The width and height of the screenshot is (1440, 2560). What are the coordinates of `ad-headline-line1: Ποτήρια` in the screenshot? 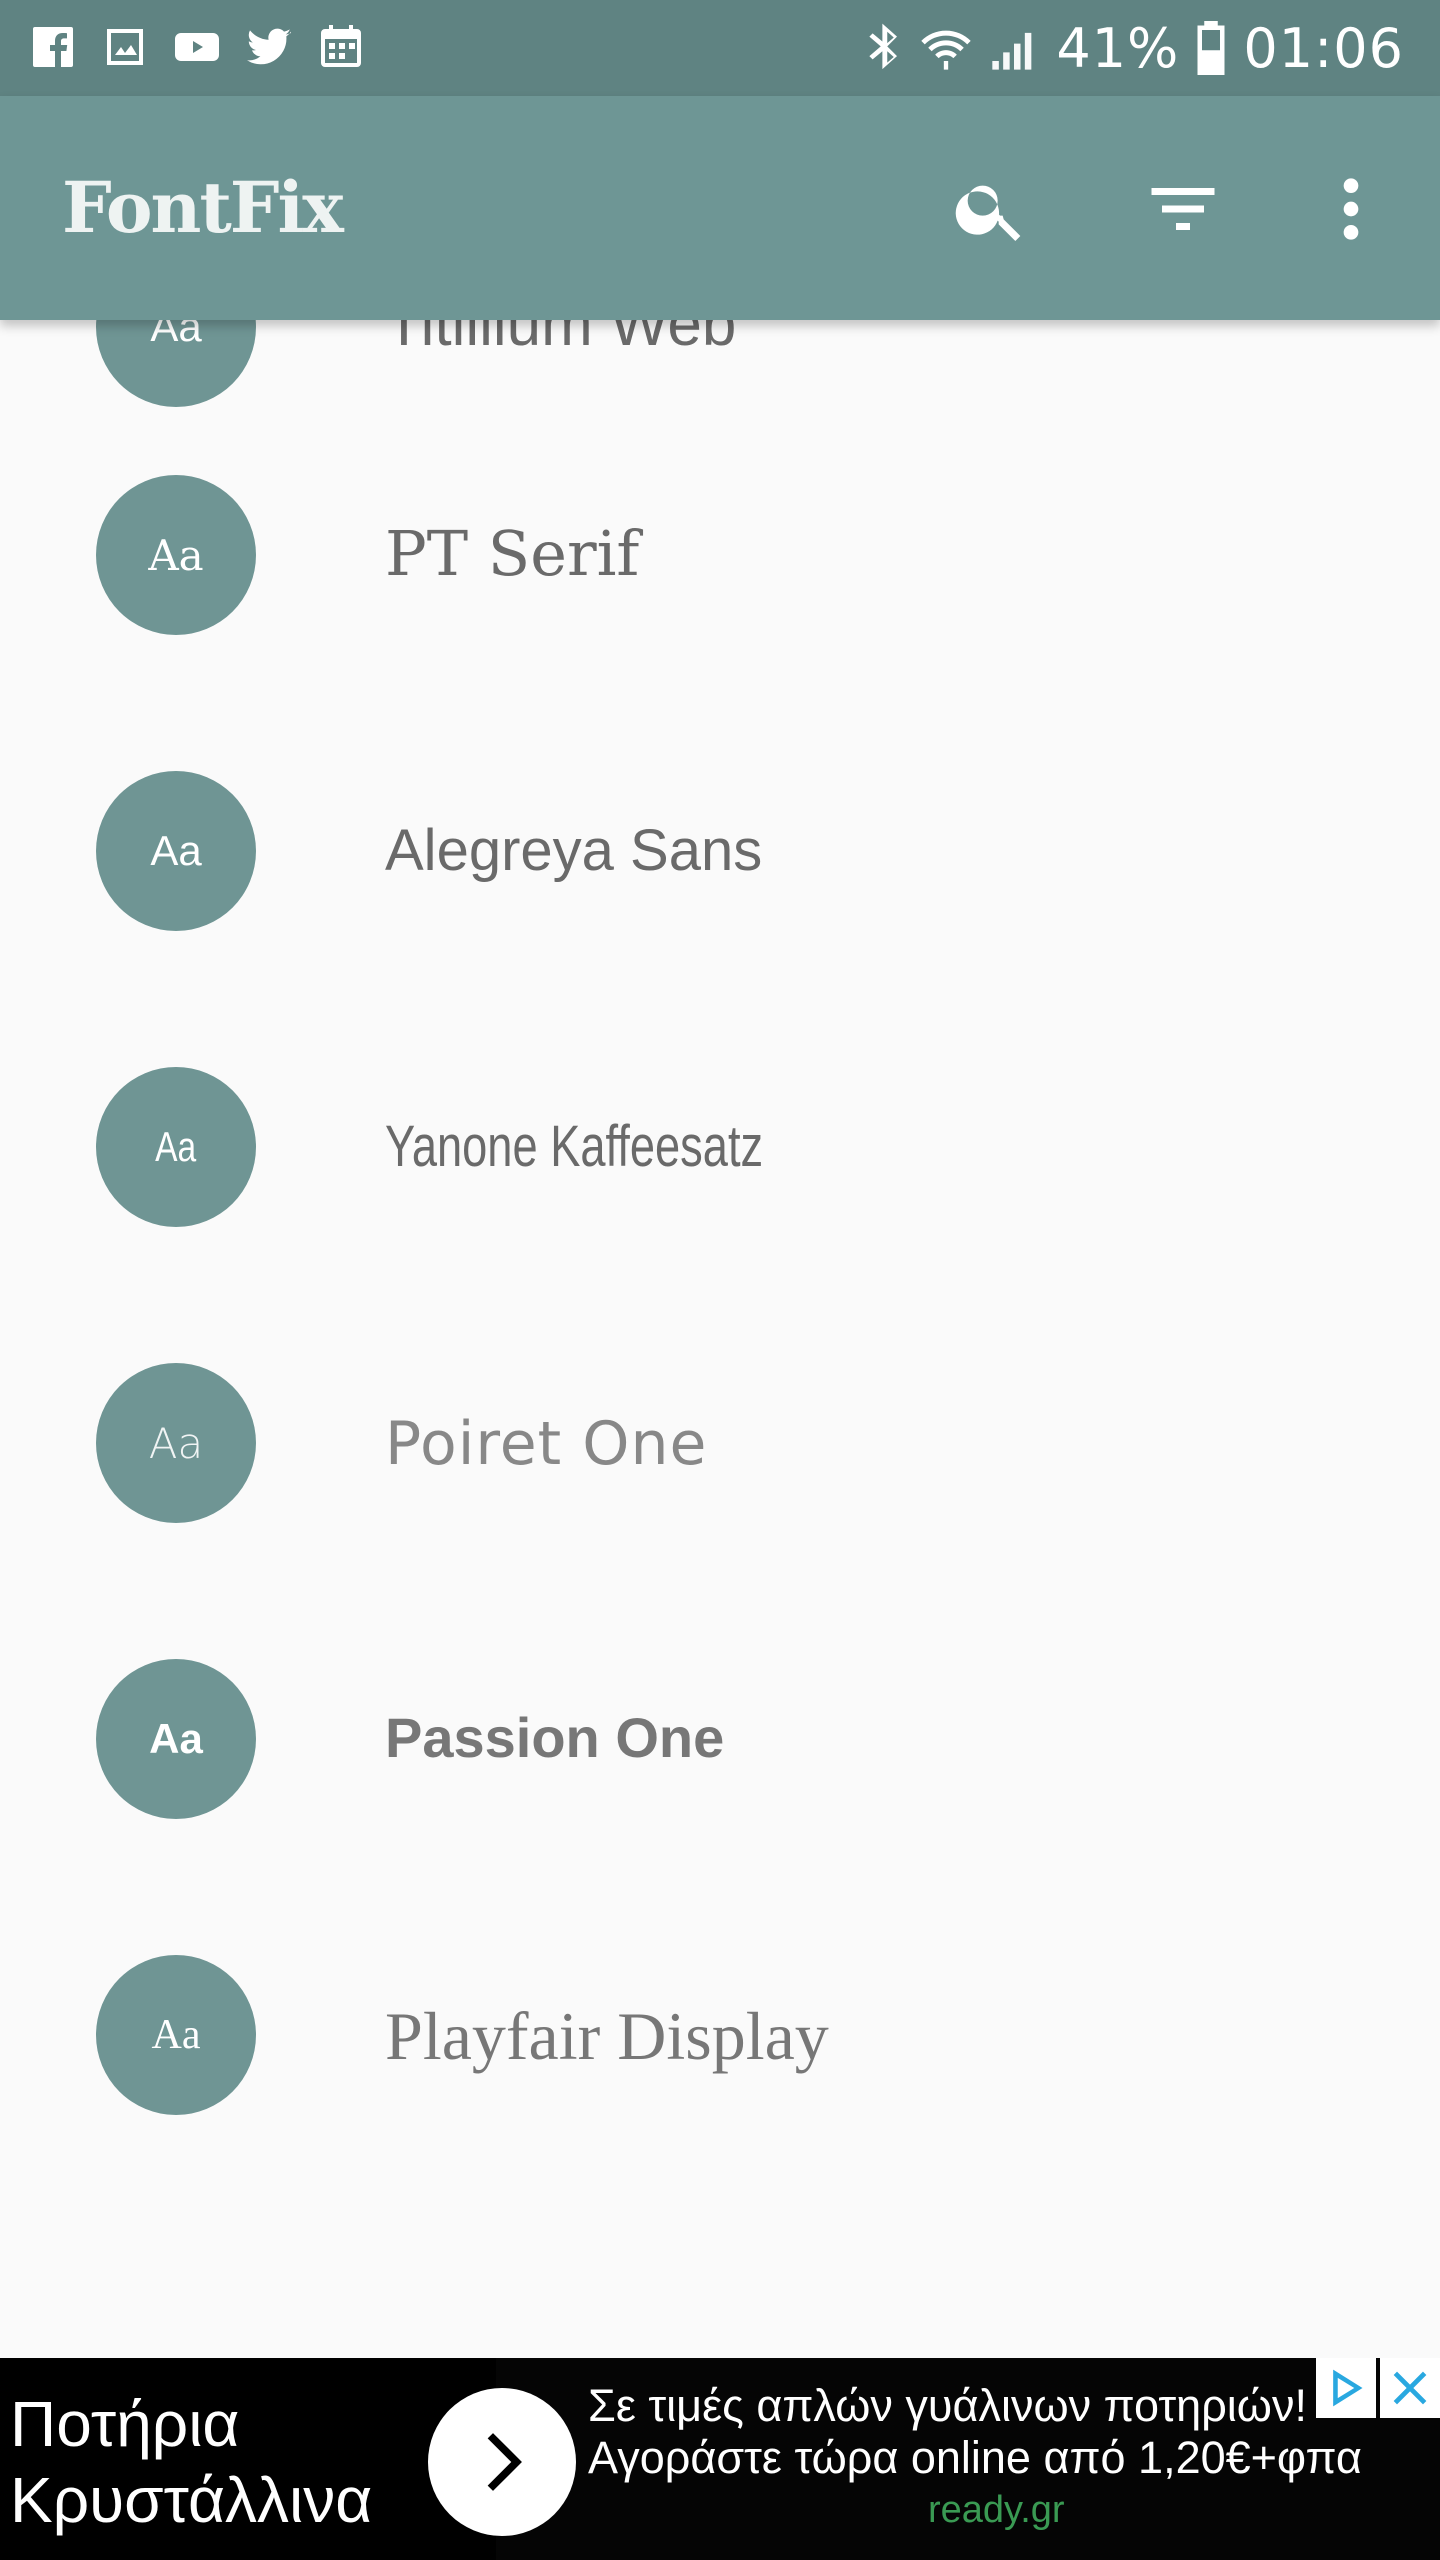 It's located at (125, 2424).